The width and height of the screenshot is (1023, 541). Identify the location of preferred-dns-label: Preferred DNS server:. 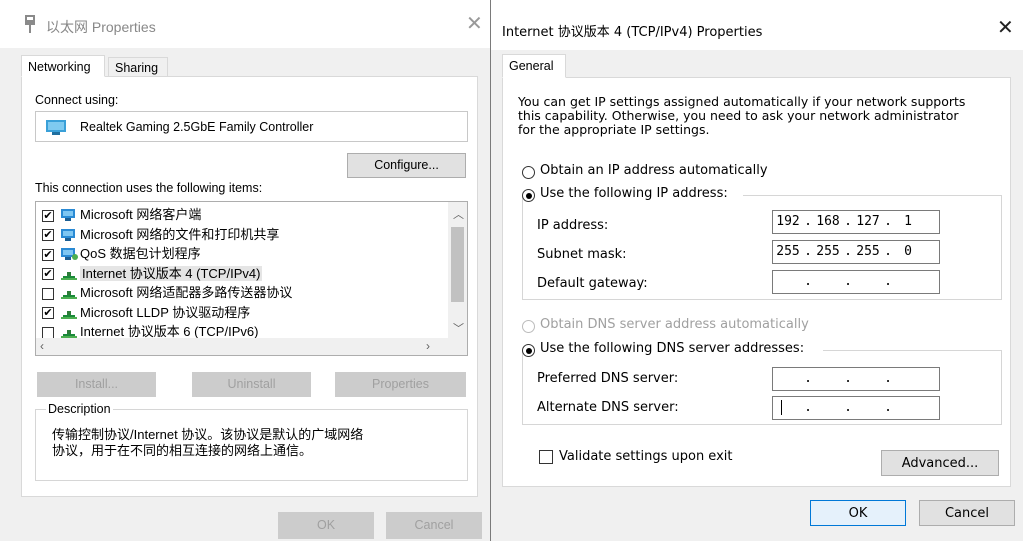
(608, 378).